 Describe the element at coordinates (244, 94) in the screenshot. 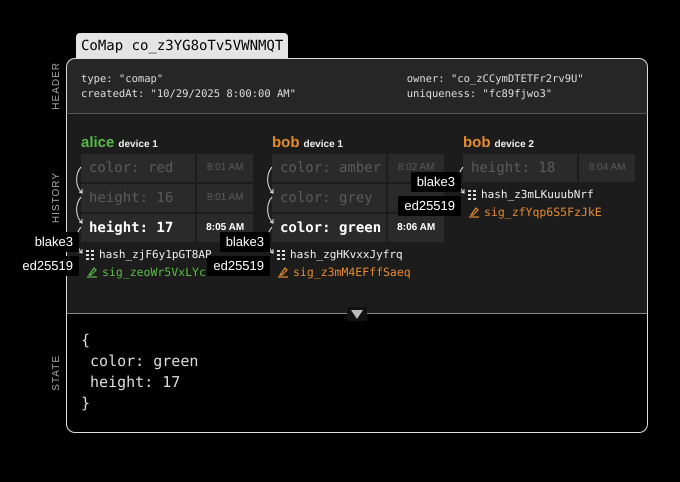

I see `header-field: createdAt: "10/29/2025 8:00:00 AM"` at that location.